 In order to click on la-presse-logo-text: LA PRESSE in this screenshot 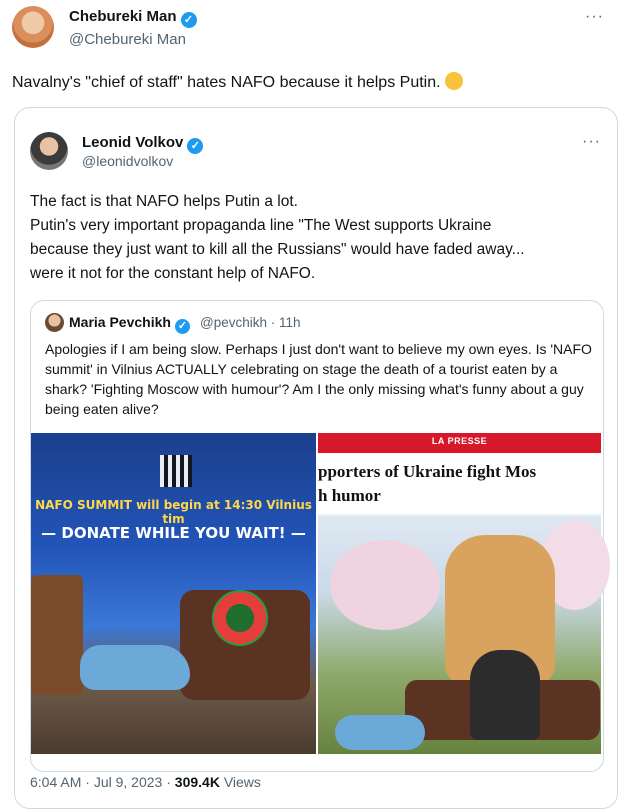, I will do `click(459, 441)`.